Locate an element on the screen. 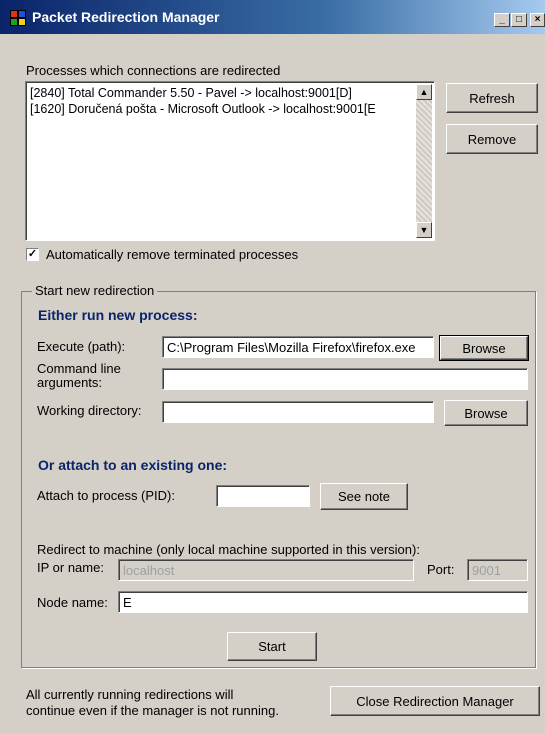  workdir-input is located at coordinates (298, 412).